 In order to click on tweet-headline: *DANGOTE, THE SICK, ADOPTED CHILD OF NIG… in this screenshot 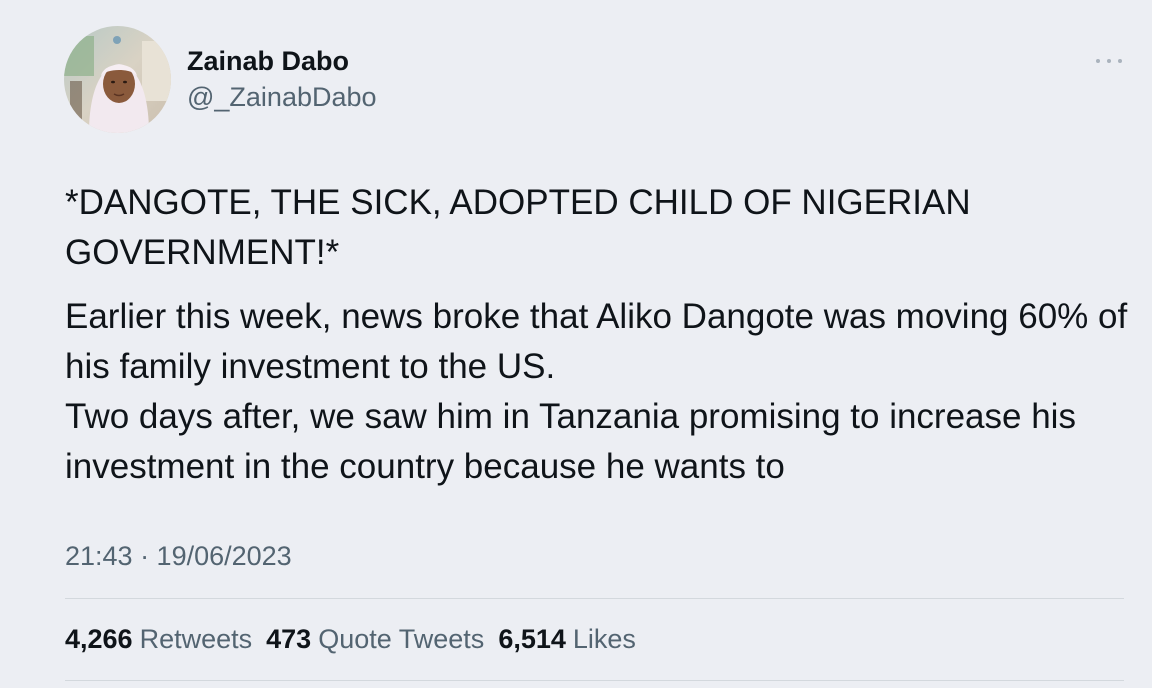, I will do `click(518, 227)`.